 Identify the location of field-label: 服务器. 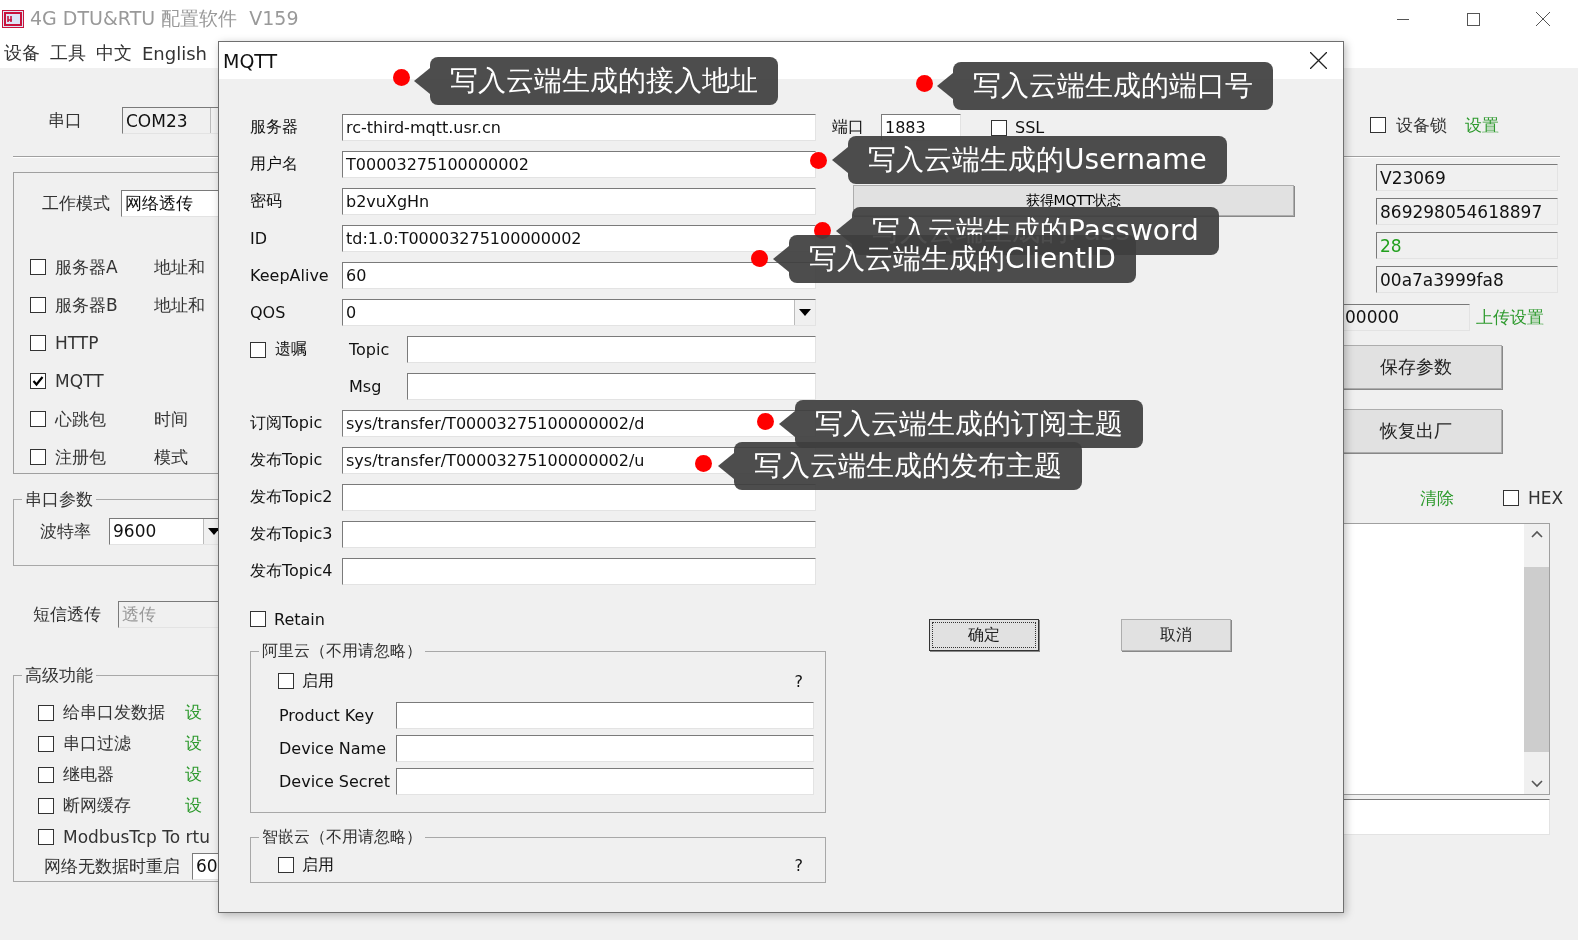
(274, 127).